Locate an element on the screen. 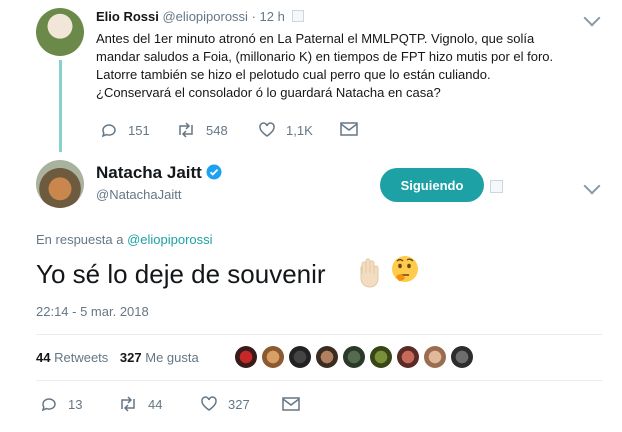 This screenshot has height=432, width=622. tweet-stats: 44 Retweets 327 Me gusta is located at coordinates (117, 357).